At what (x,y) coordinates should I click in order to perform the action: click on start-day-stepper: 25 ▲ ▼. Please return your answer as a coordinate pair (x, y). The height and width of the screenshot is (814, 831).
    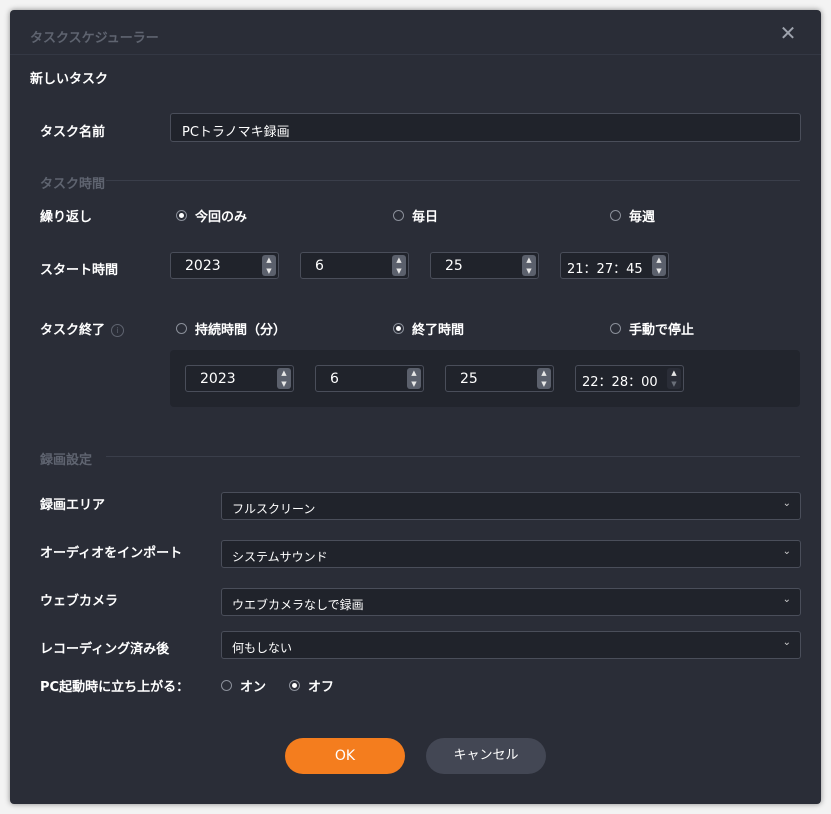
    Looking at the image, I should click on (484, 265).